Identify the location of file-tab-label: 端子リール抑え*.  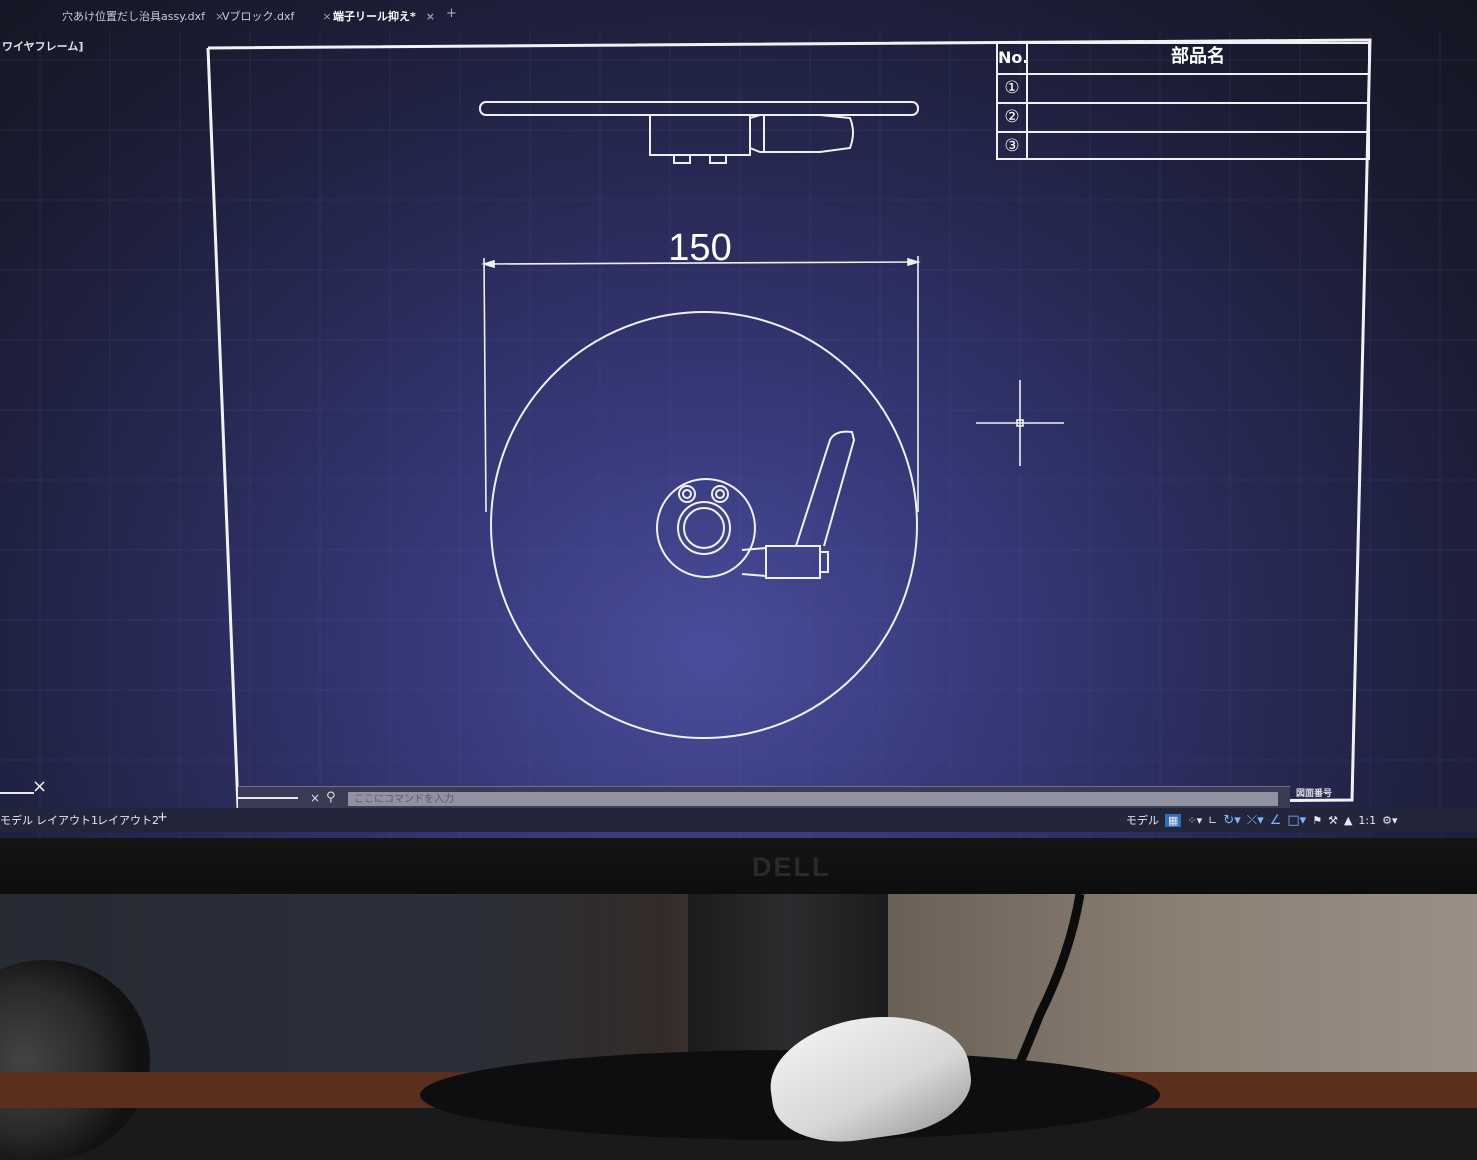
(374, 16).